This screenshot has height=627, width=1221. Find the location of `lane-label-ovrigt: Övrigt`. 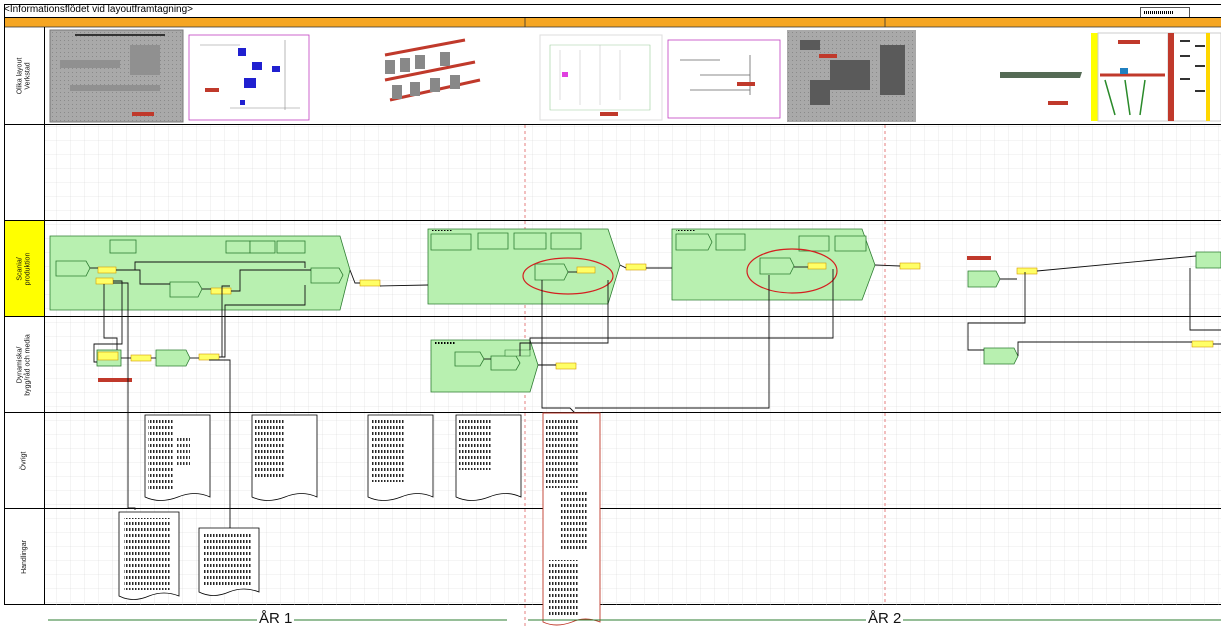

lane-label-ovrigt: Övrigt is located at coordinates (24, 460).